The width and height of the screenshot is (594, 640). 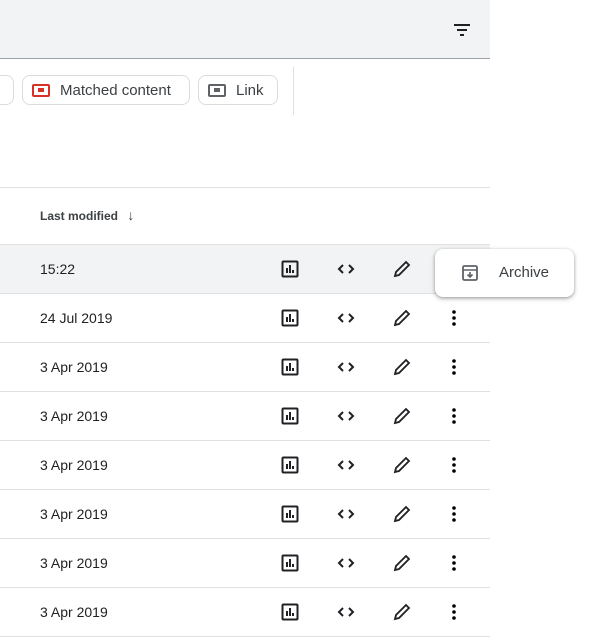 I want to click on last-modified-cell: 24 Jul 2019, so click(x=76, y=318).